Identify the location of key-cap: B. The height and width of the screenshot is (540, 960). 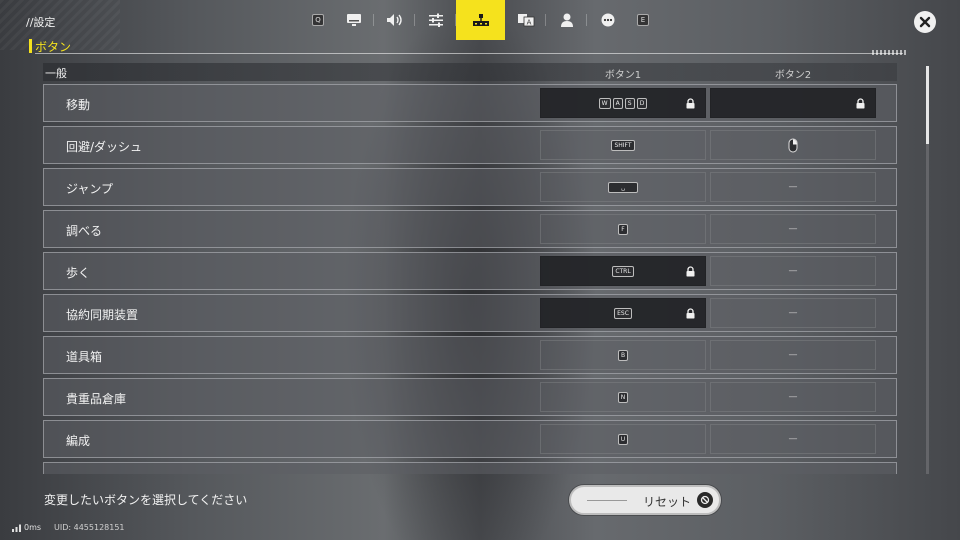
(623, 355).